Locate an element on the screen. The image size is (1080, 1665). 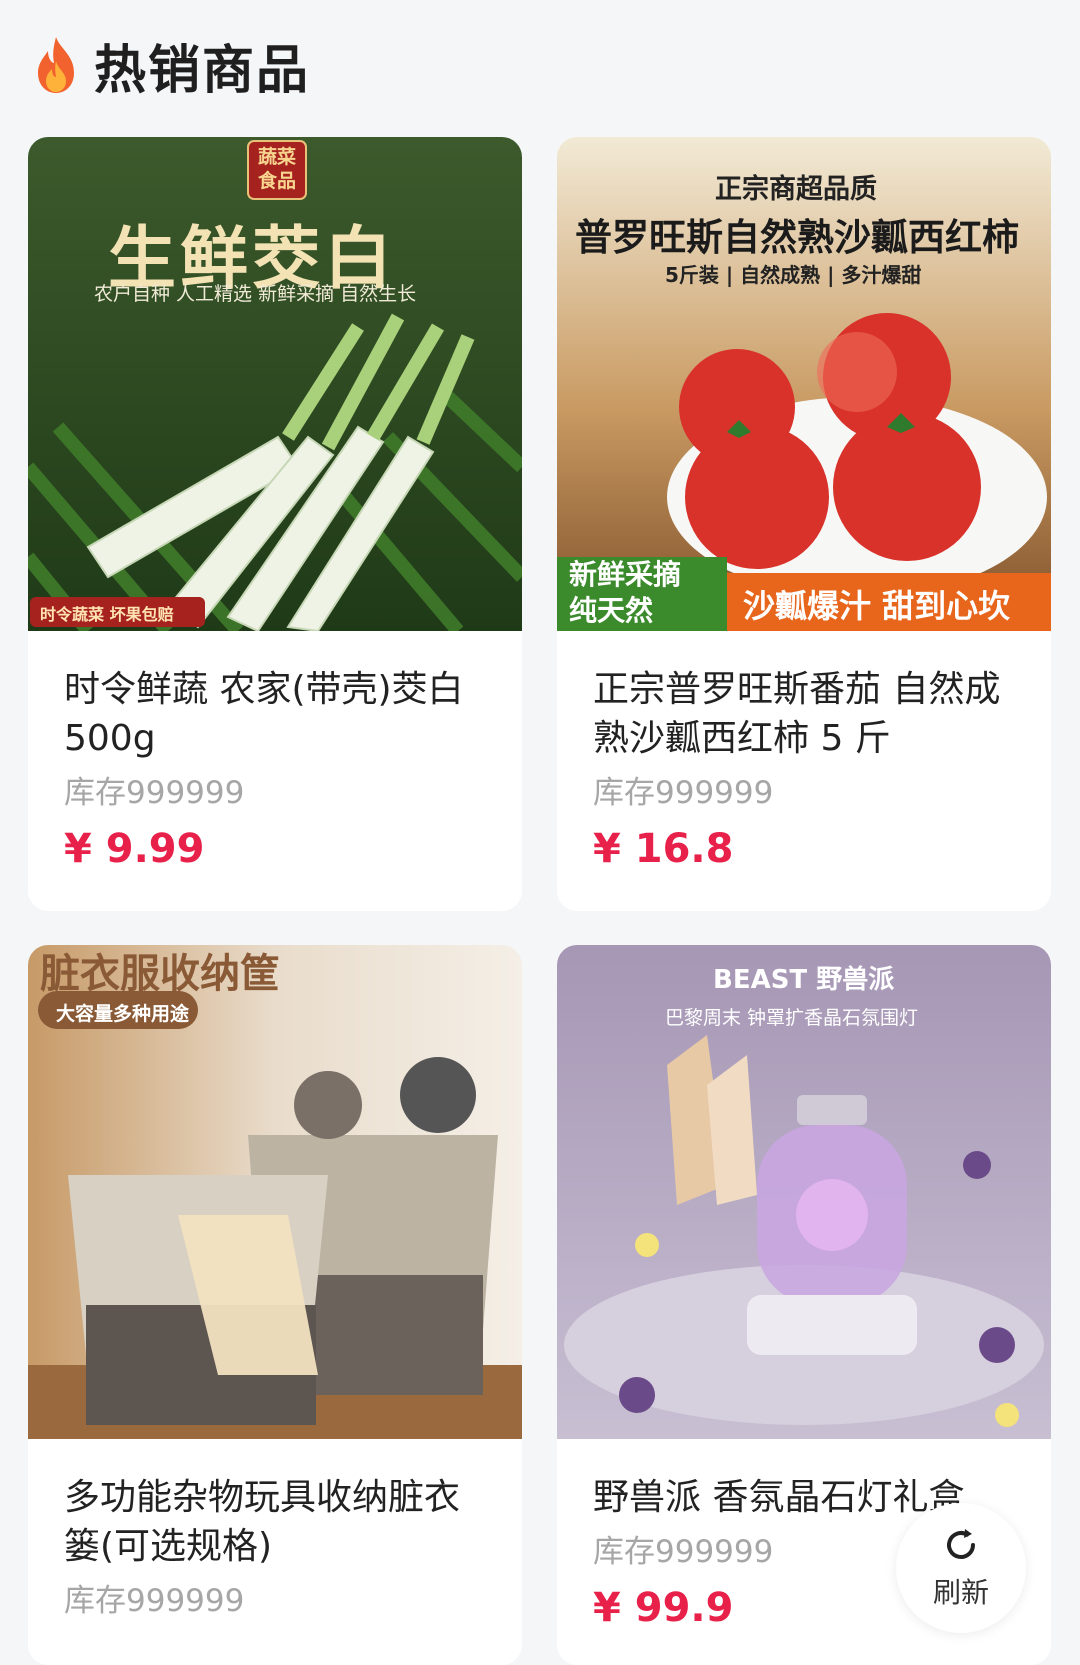
image-top-line: 正宗商超品质 is located at coordinates (796, 189).